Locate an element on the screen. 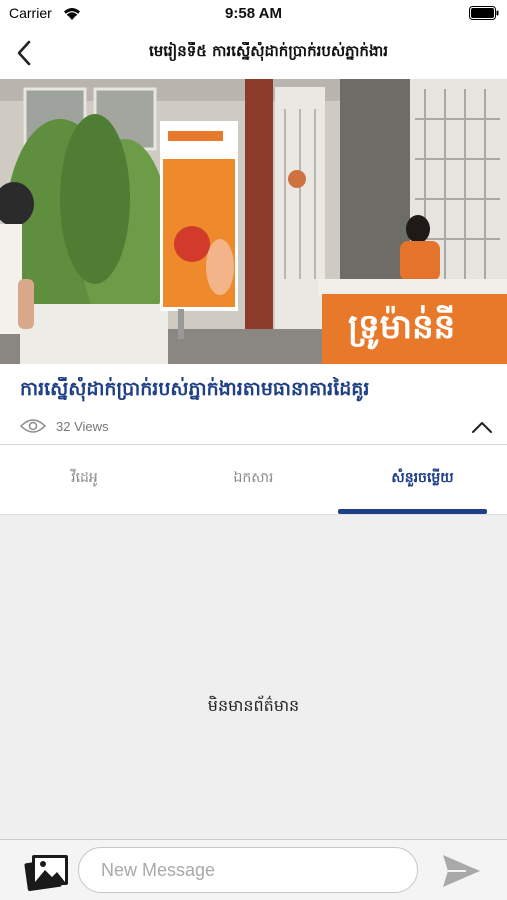 This screenshot has height=900, width=507. chevron-up-icon is located at coordinates (482, 427).